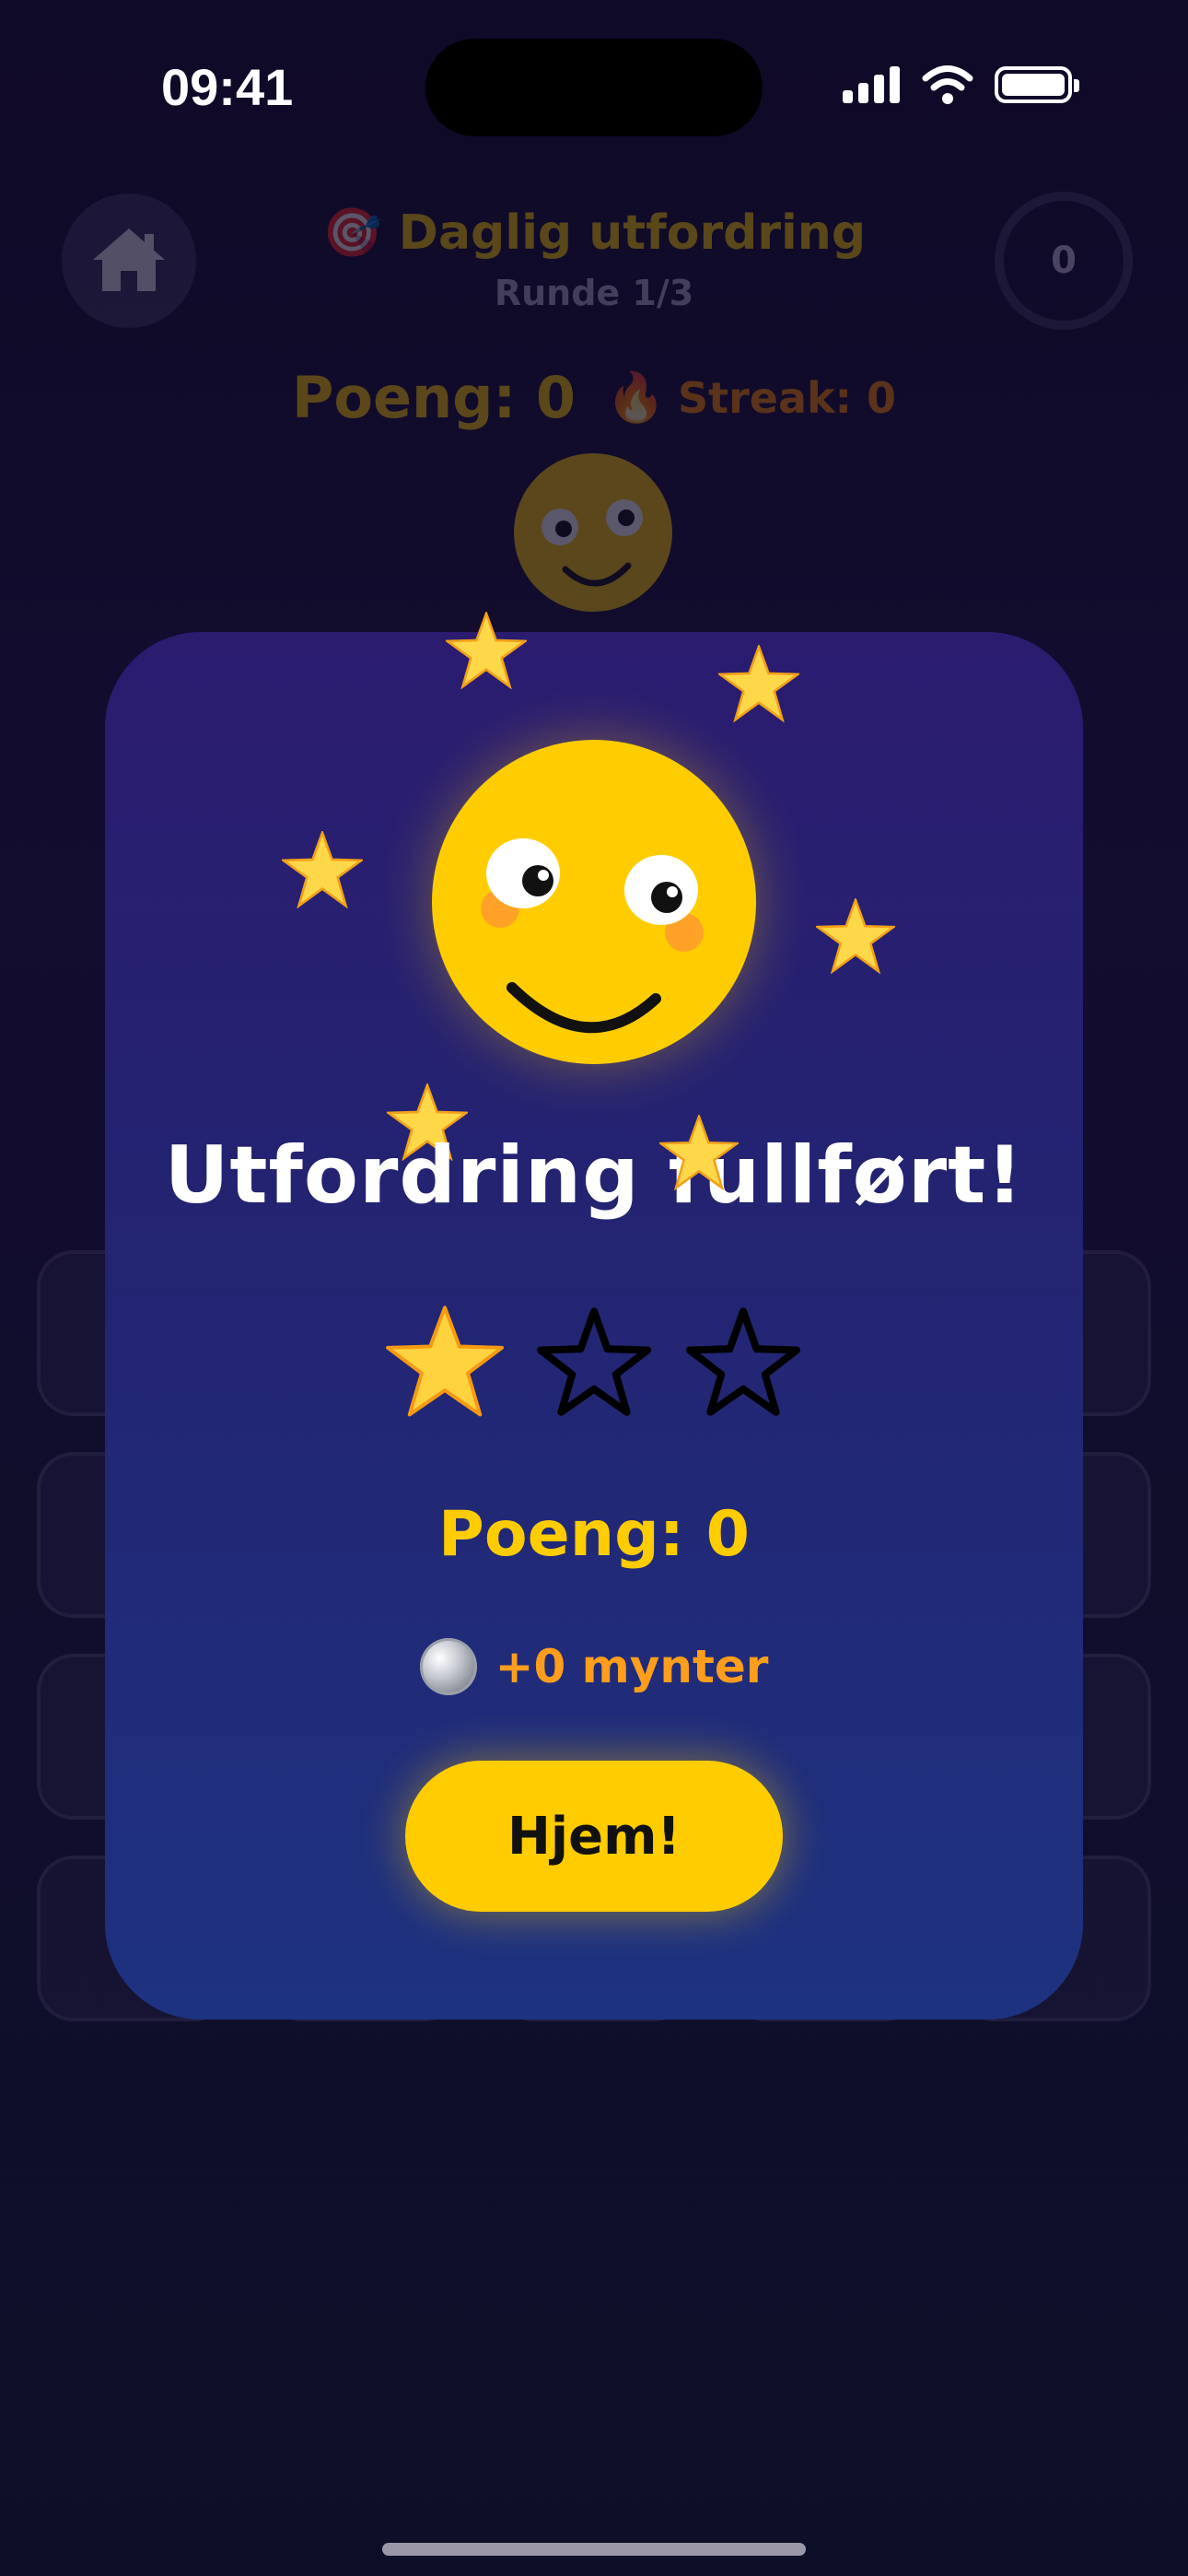 The height and width of the screenshot is (2576, 1188). Describe the element at coordinates (1037, 84) in the screenshot. I see `battery-icon` at that location.